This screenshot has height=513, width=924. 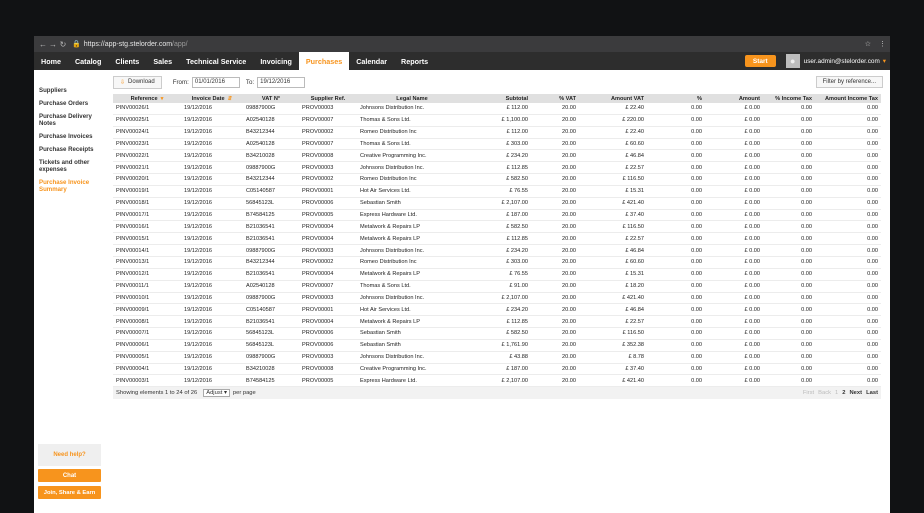 What do you see at coordinates (808, 393) in the screenshot?
I see `pager-first: First` at bounding box center [808, 393].